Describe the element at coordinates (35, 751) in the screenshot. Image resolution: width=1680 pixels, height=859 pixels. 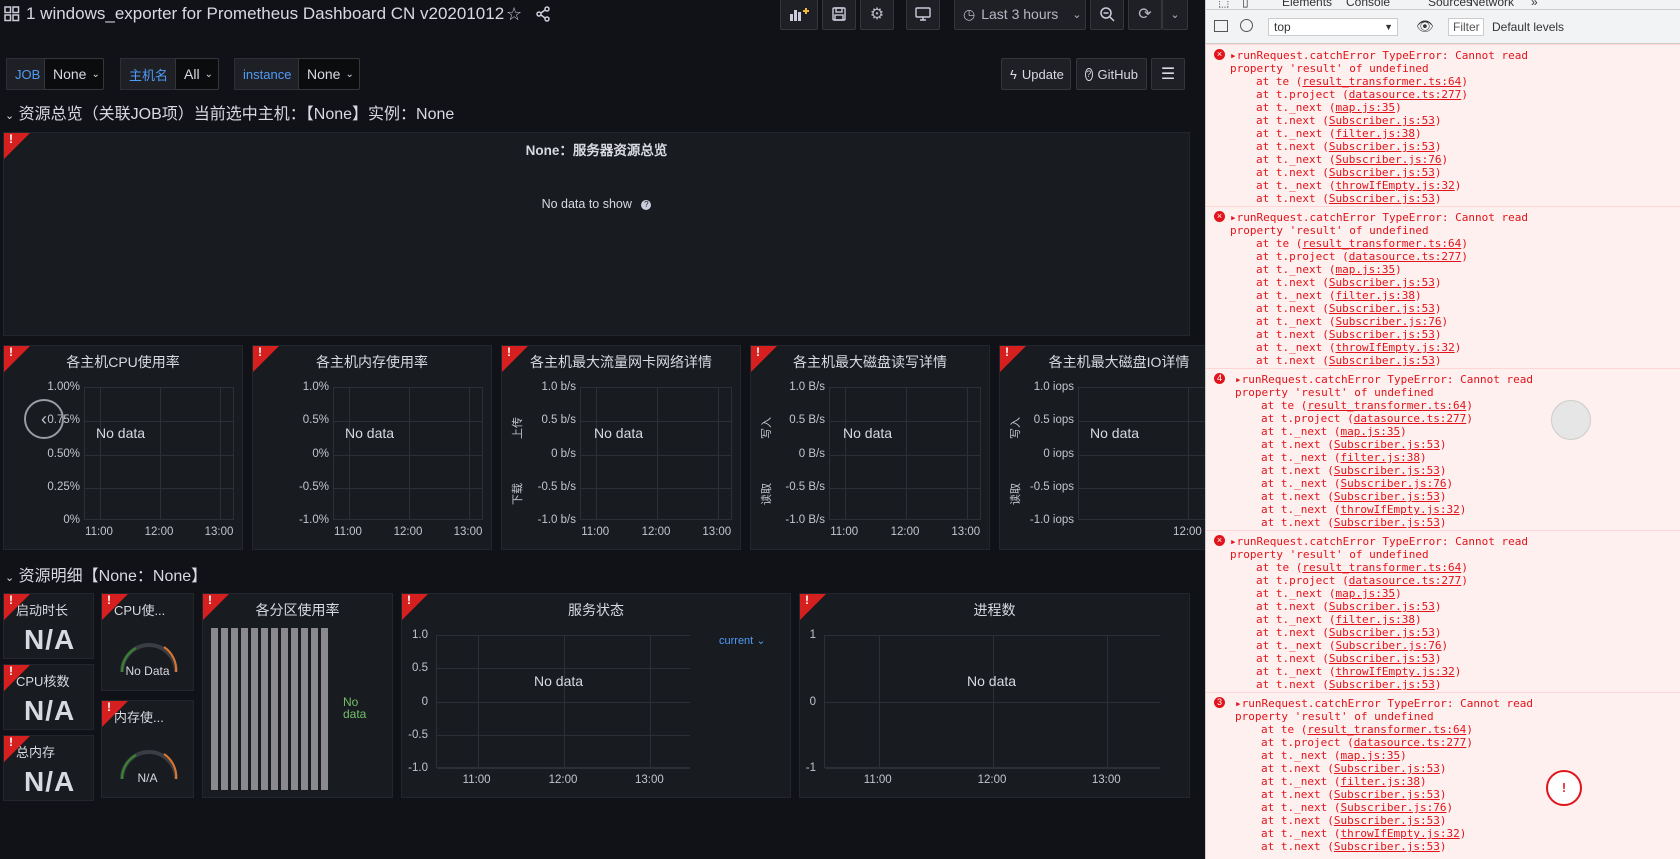
I see `panel-title: 总内存` at that location.